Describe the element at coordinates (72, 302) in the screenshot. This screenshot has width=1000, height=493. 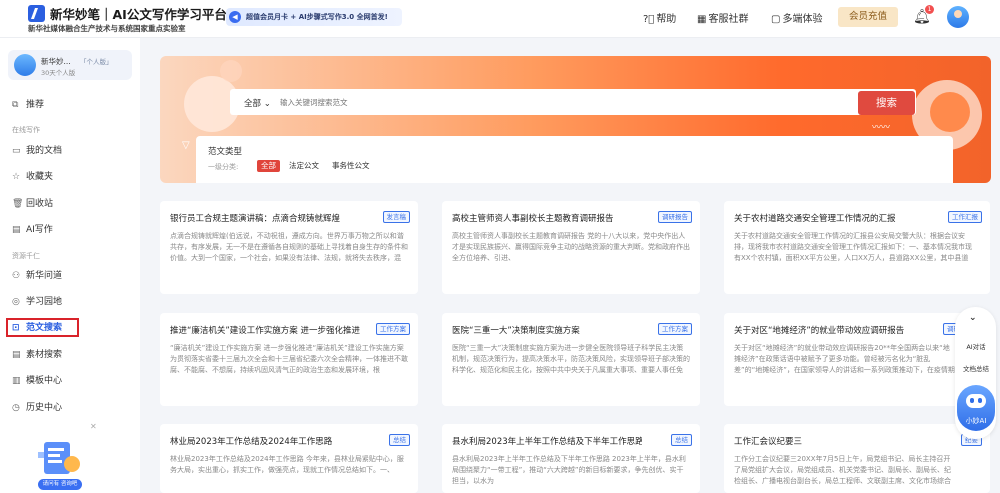
I see `sidebar-item-learning: ◎ 学习园地` at that location.